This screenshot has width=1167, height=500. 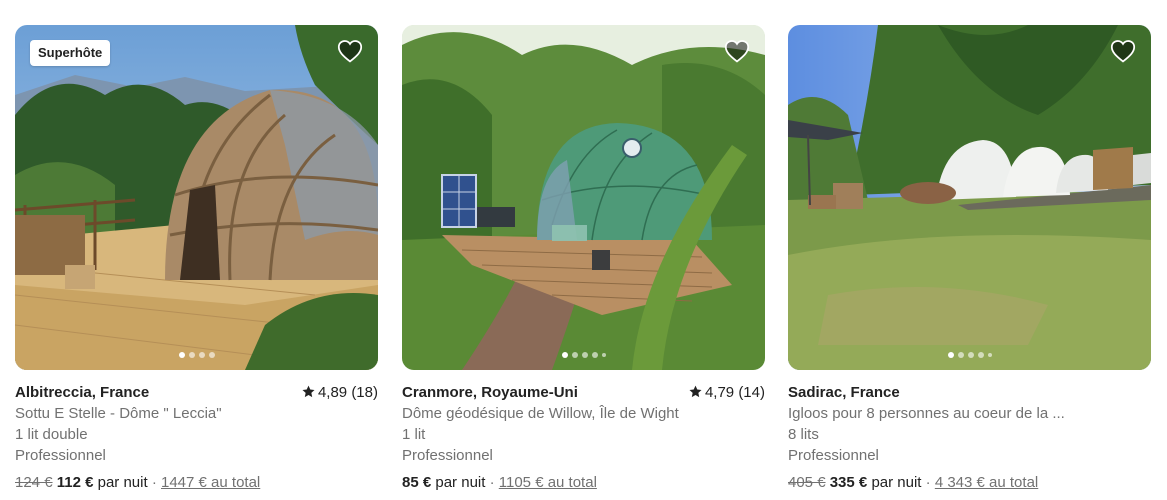 What do you see at coordinates (848, 482) in the screenshot?
I see `nightly-price: 335 €` at bounding box center [848, 482].